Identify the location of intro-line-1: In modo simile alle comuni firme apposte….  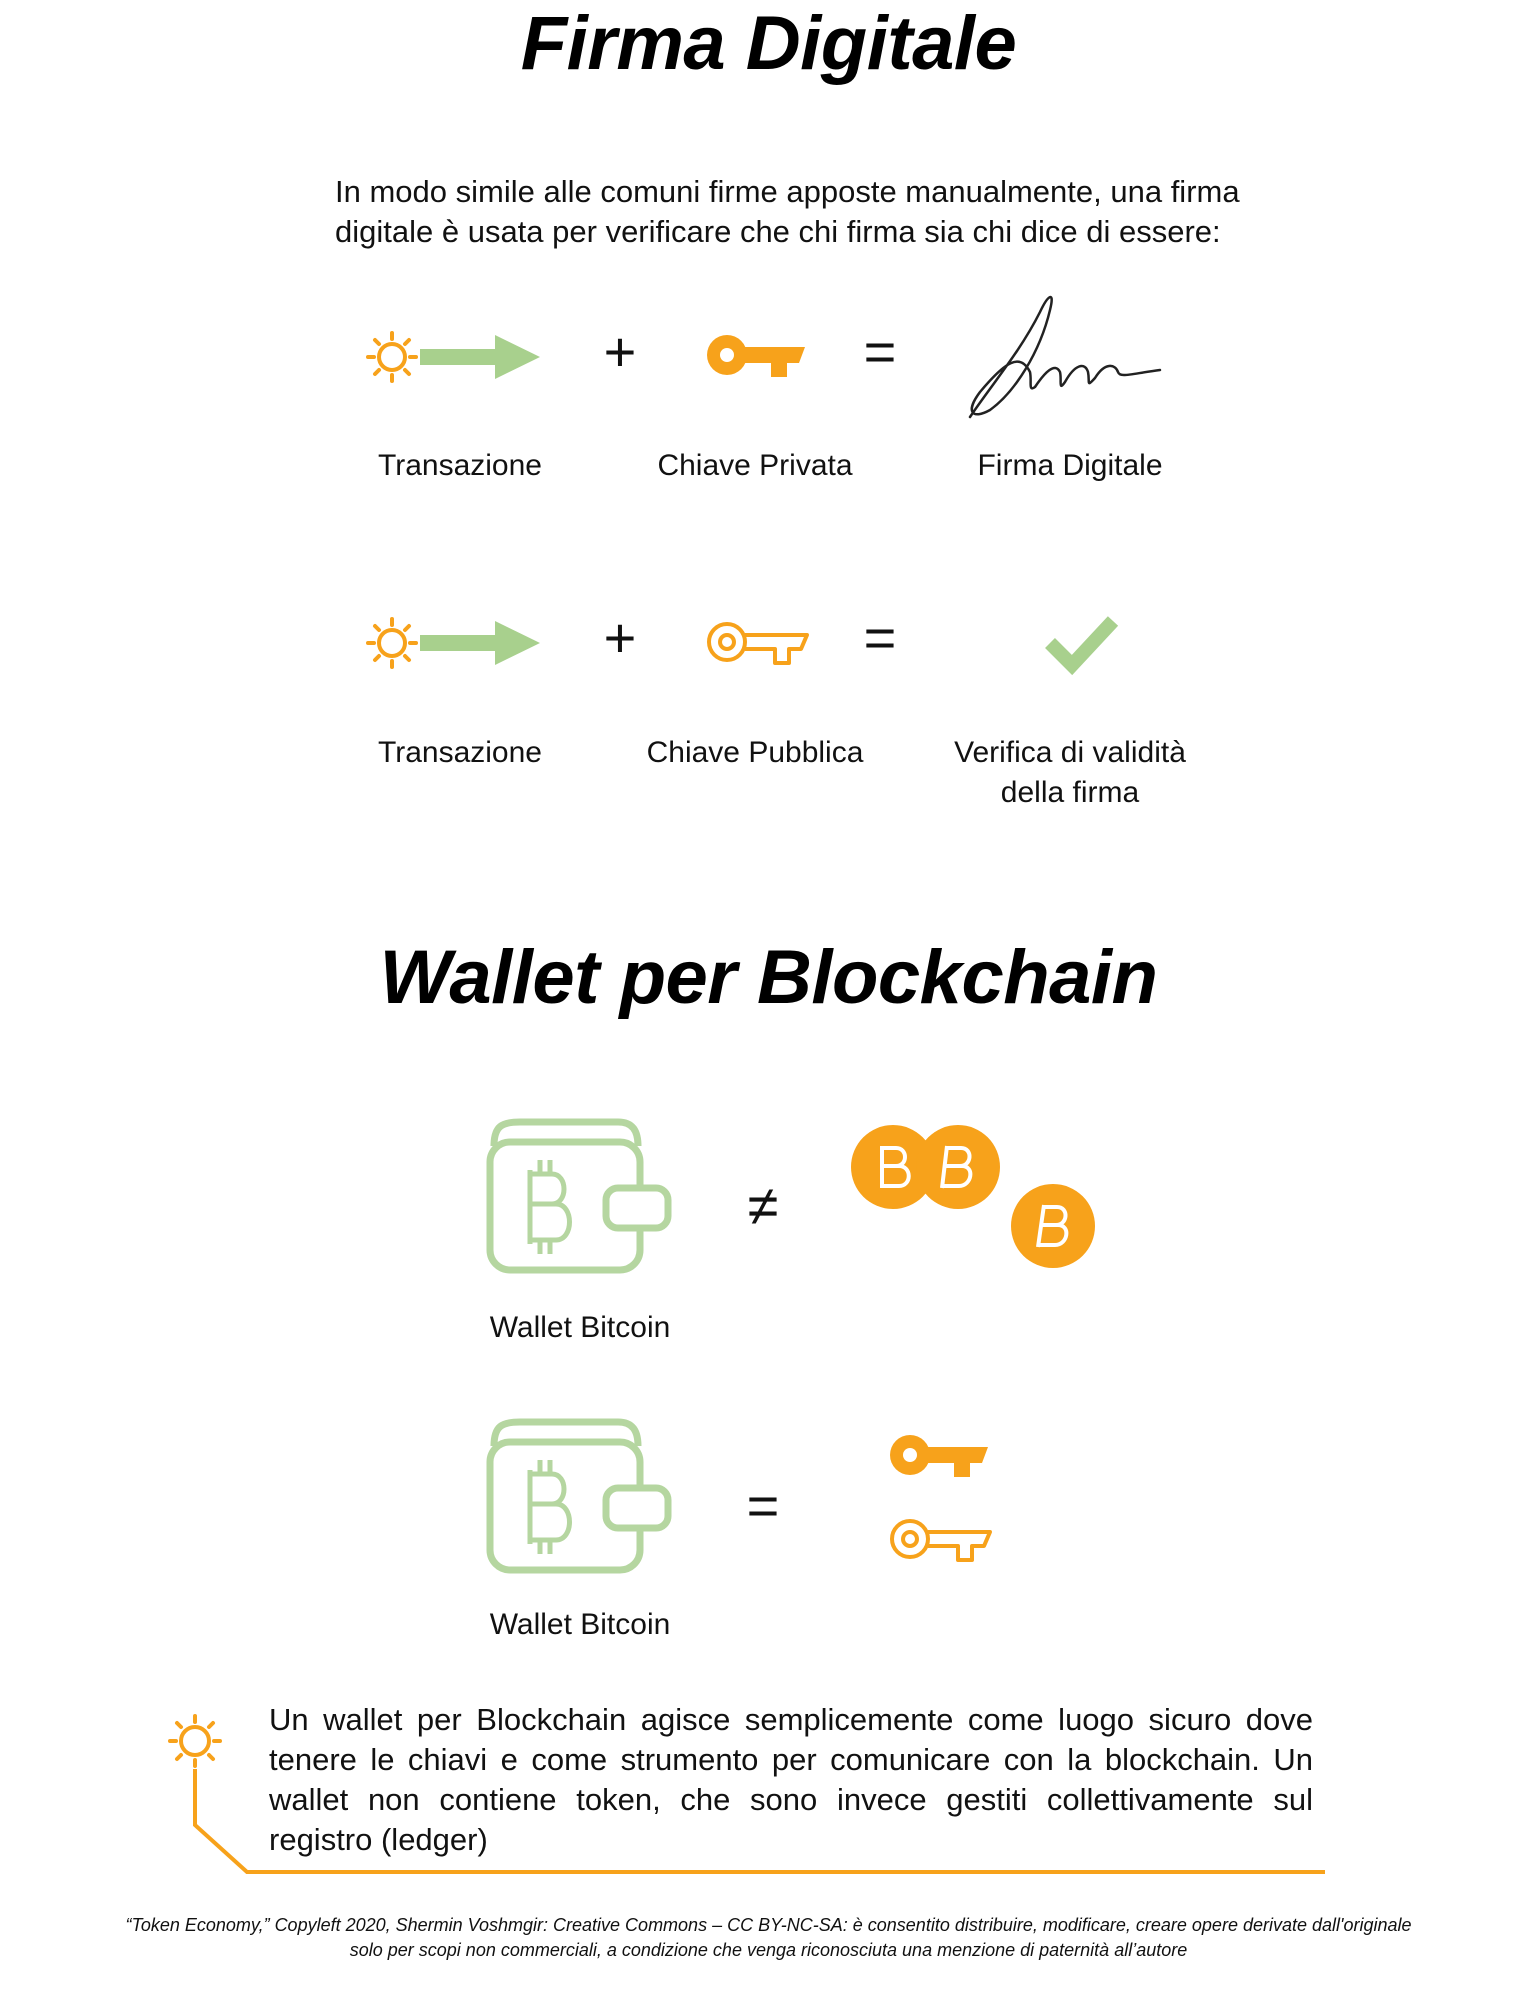
(787, 191).